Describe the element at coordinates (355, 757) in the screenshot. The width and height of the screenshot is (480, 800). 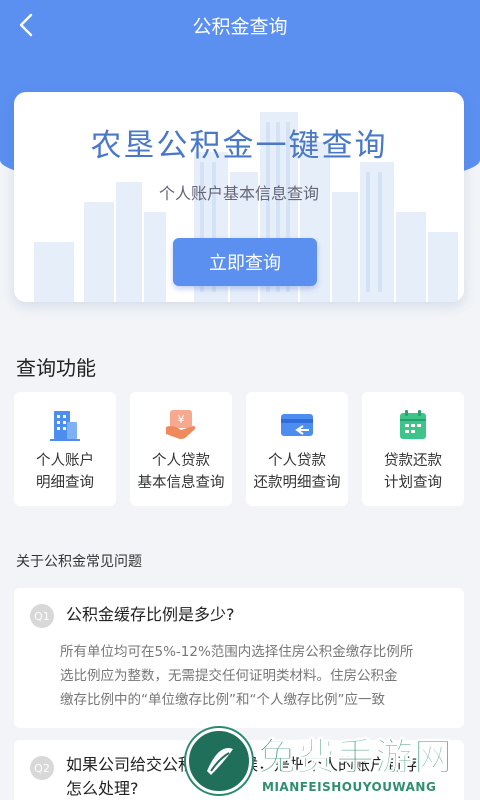
I see `watermark-title: 免费手游网` at that location.